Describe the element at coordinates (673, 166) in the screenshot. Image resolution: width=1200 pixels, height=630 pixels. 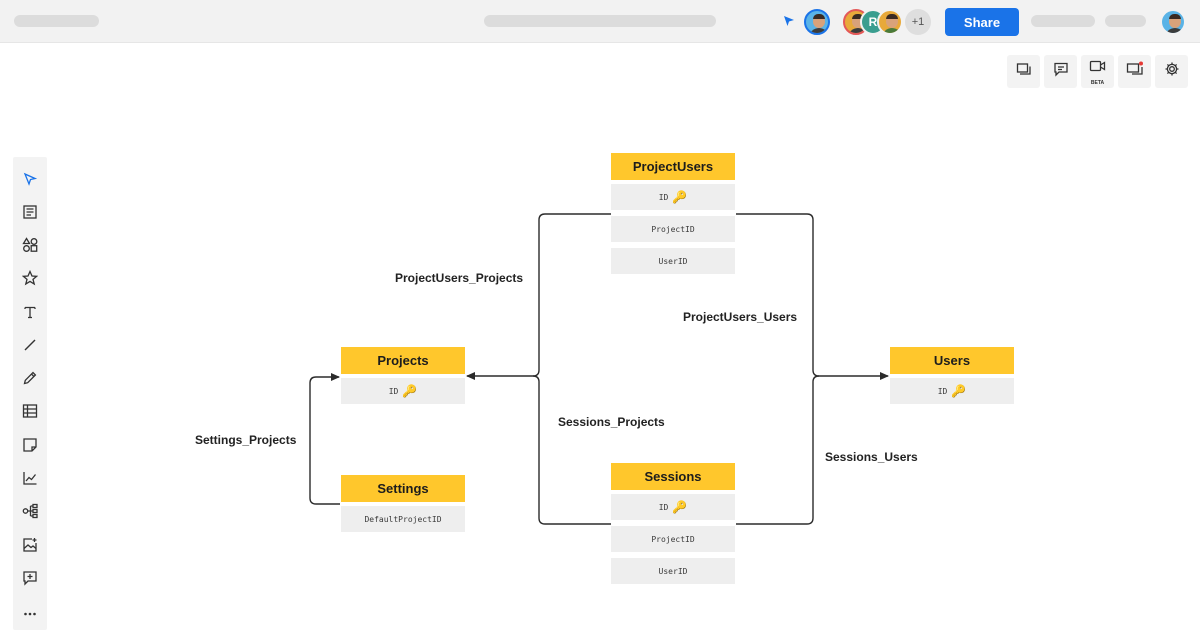
I see `entity-title: ProjectUsers` at that location.